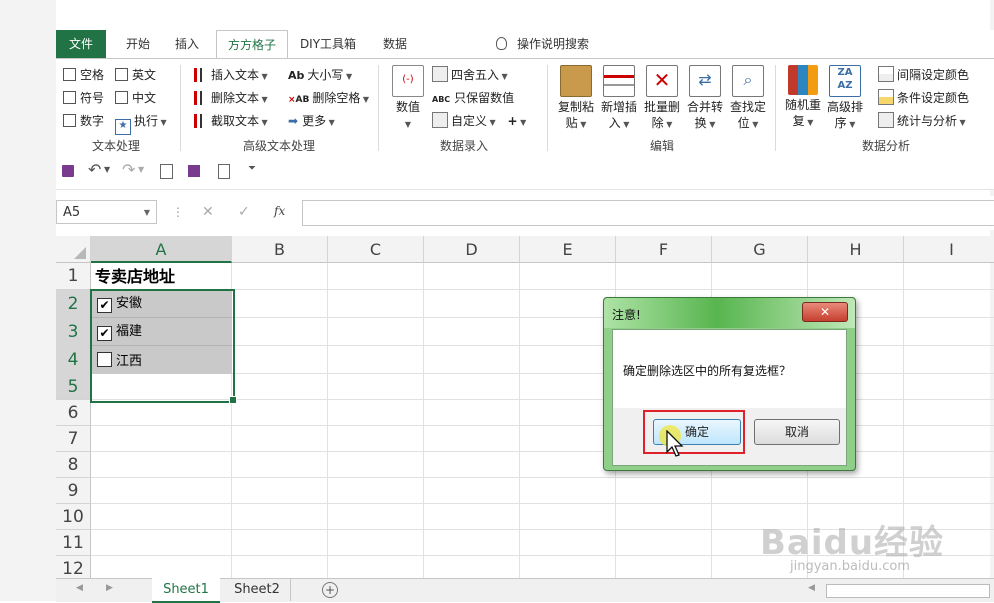 The width and height of the screenshot is (994, 603). I want to click on insert-text-button: 插入文本 ▼, so click(231, 75).